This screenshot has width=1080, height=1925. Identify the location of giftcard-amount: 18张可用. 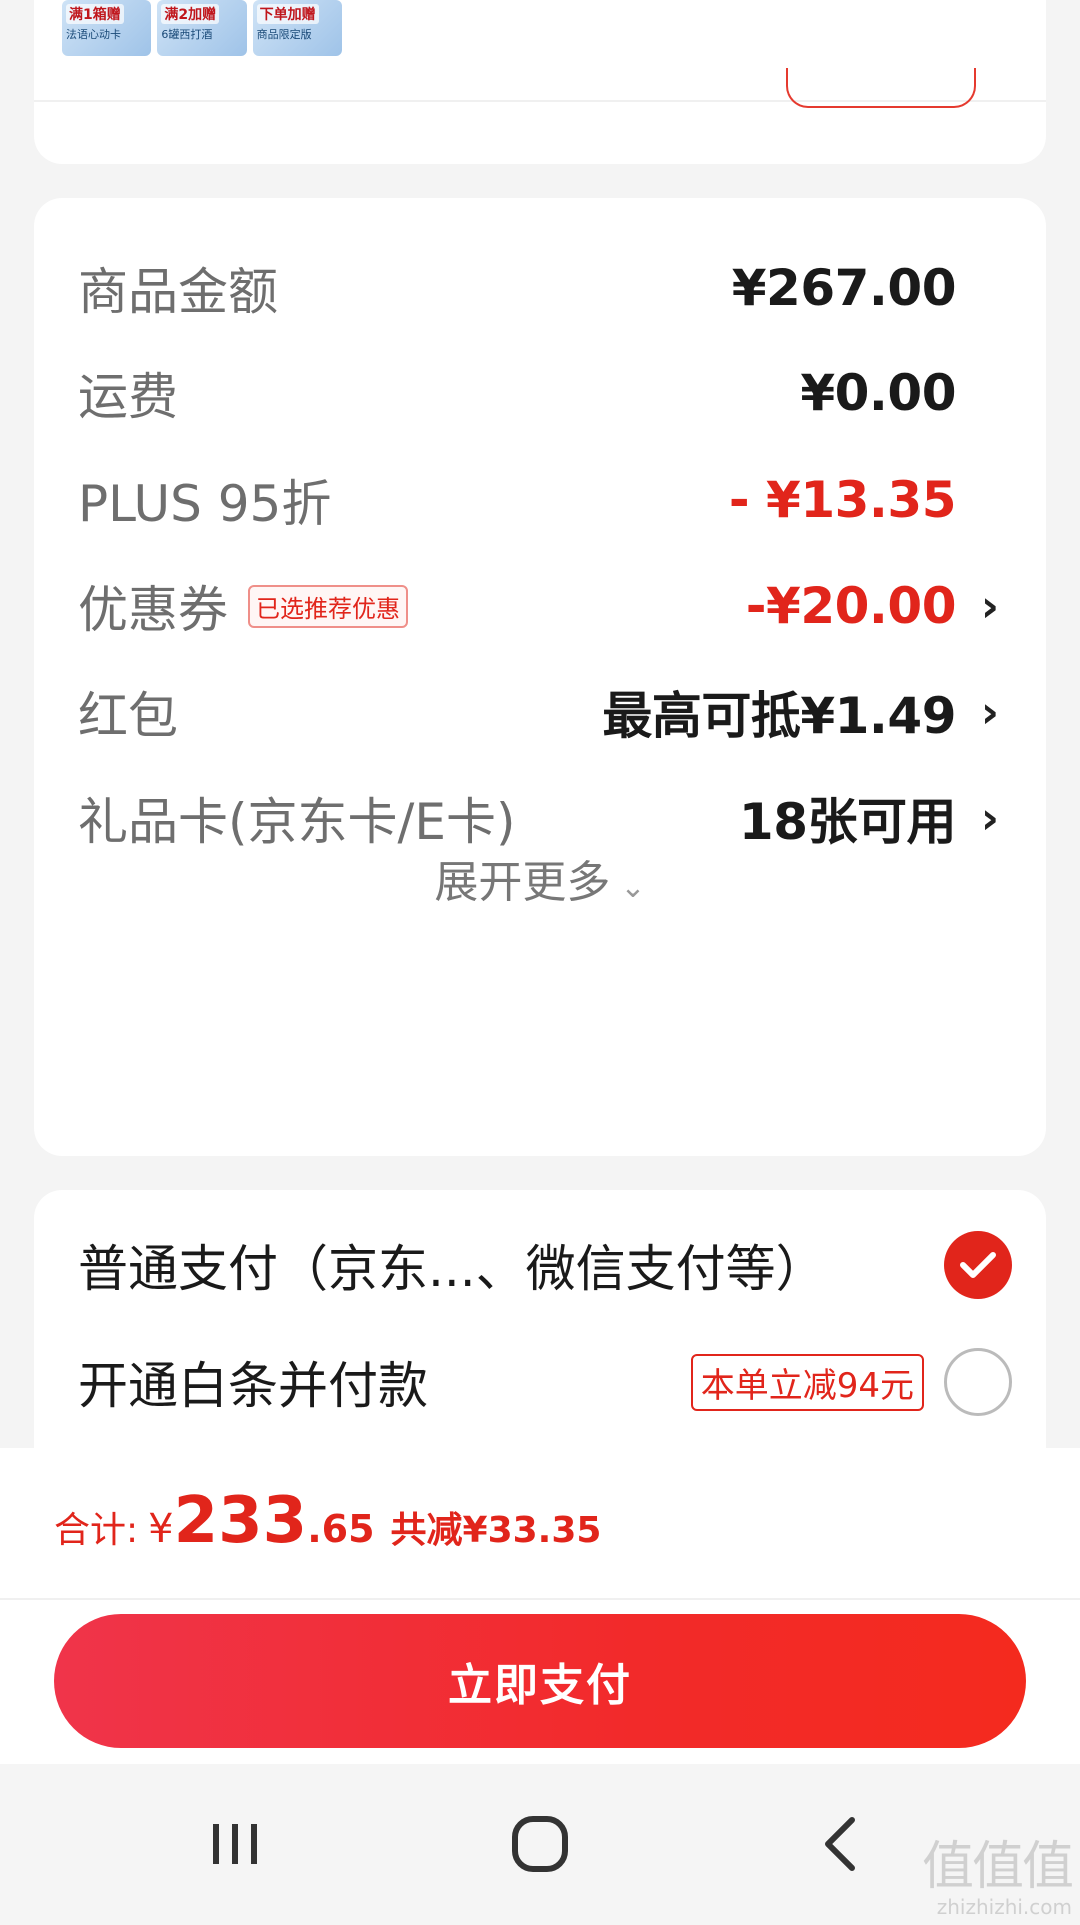
(847, 822).